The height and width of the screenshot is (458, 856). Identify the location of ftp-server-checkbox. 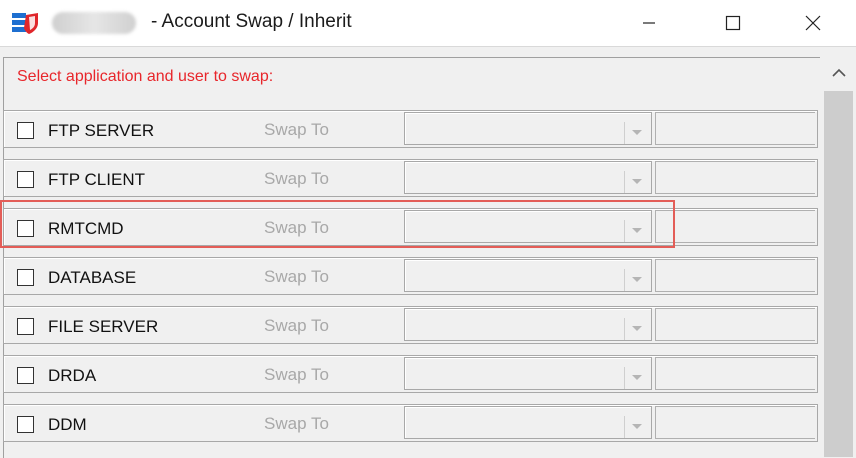
(25, 130).